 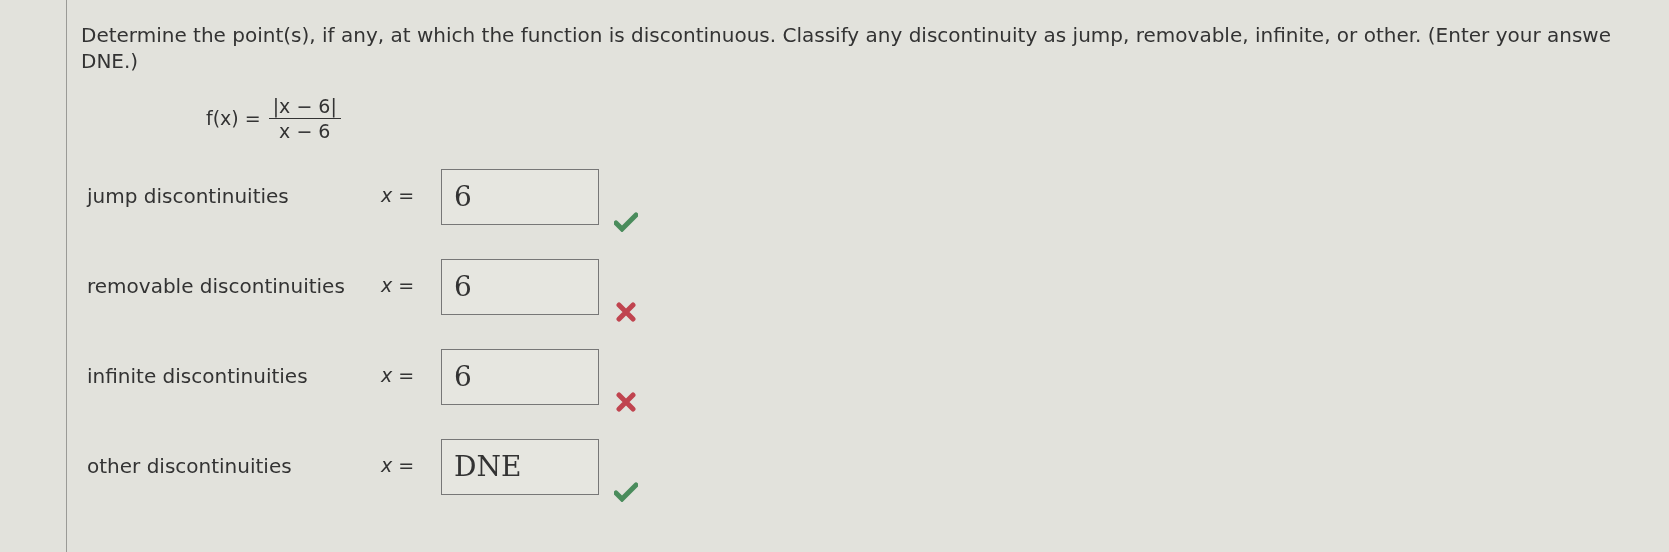 What do you see at coordinates (187, 196) in the screenshot?
I see `answer-label: jump discontinuities` at bounding box center [187, 196].